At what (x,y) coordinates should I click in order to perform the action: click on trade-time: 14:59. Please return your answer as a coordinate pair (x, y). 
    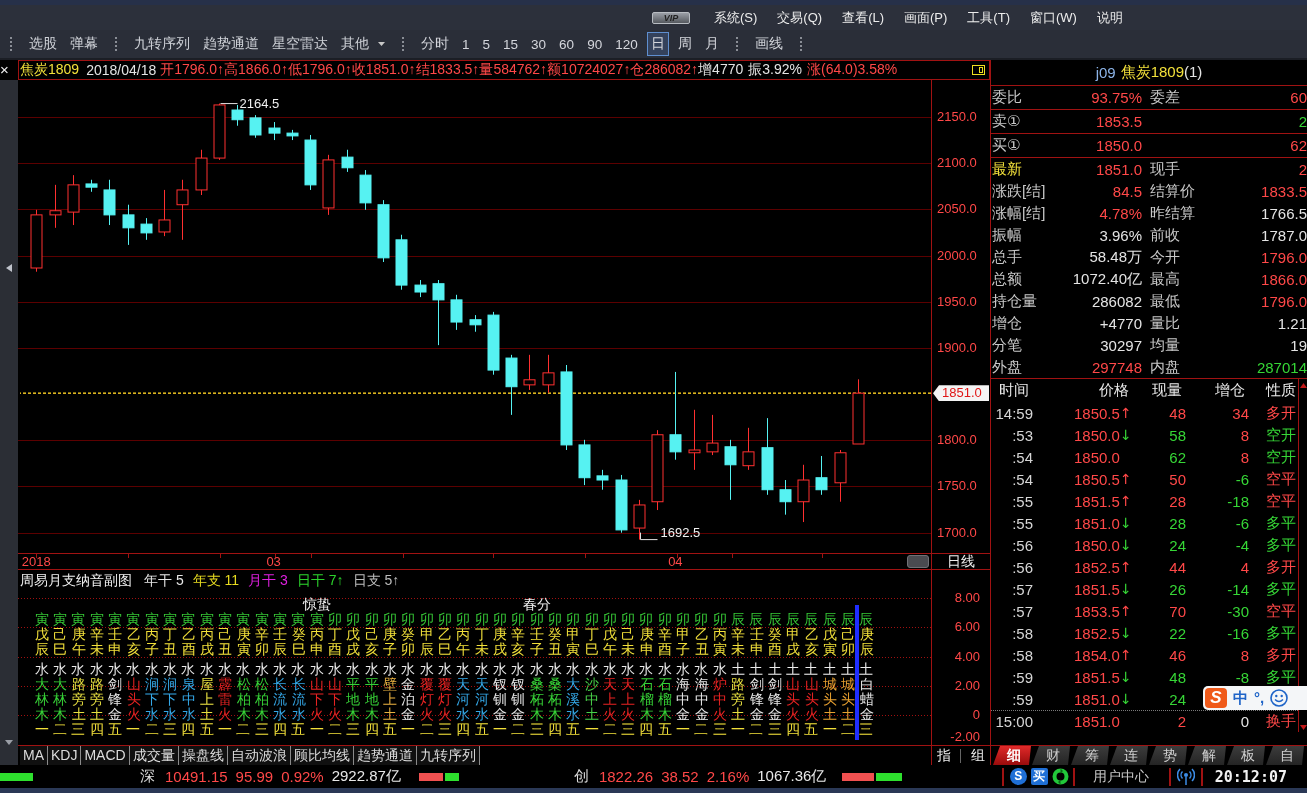
    Looking at the image, I should click on (1014, 413).